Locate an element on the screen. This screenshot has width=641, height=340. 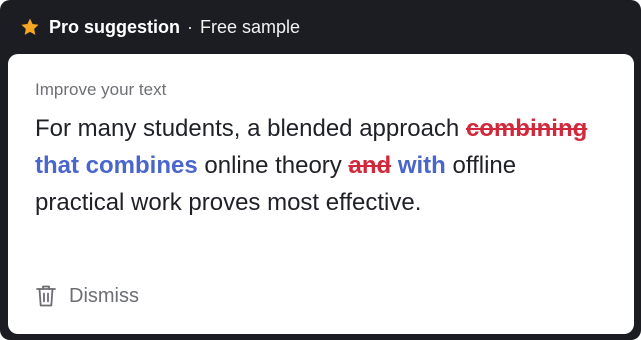
dismiss-label: Dismiss is located at coordinates (104, 295).